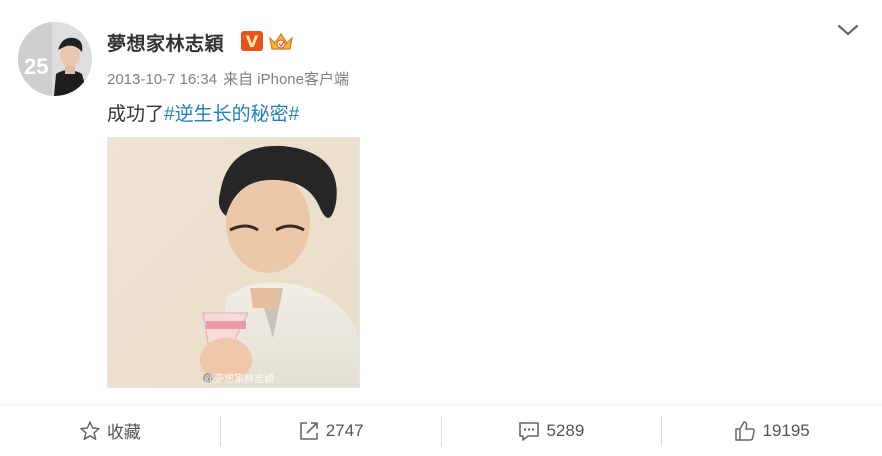  What do you see at coordinates (231, 114) in the screenshot?
I see `hashtag-link: #逆生长的秘密#` at bounding box center [231, 114].